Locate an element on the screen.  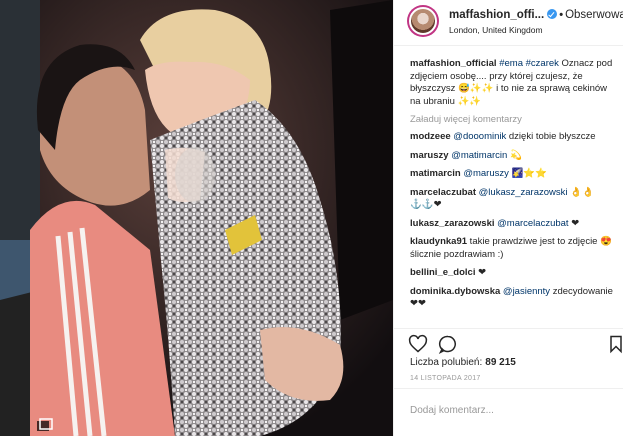
comment-username: bellini_e_dolci is located at coordinates (442, 272).